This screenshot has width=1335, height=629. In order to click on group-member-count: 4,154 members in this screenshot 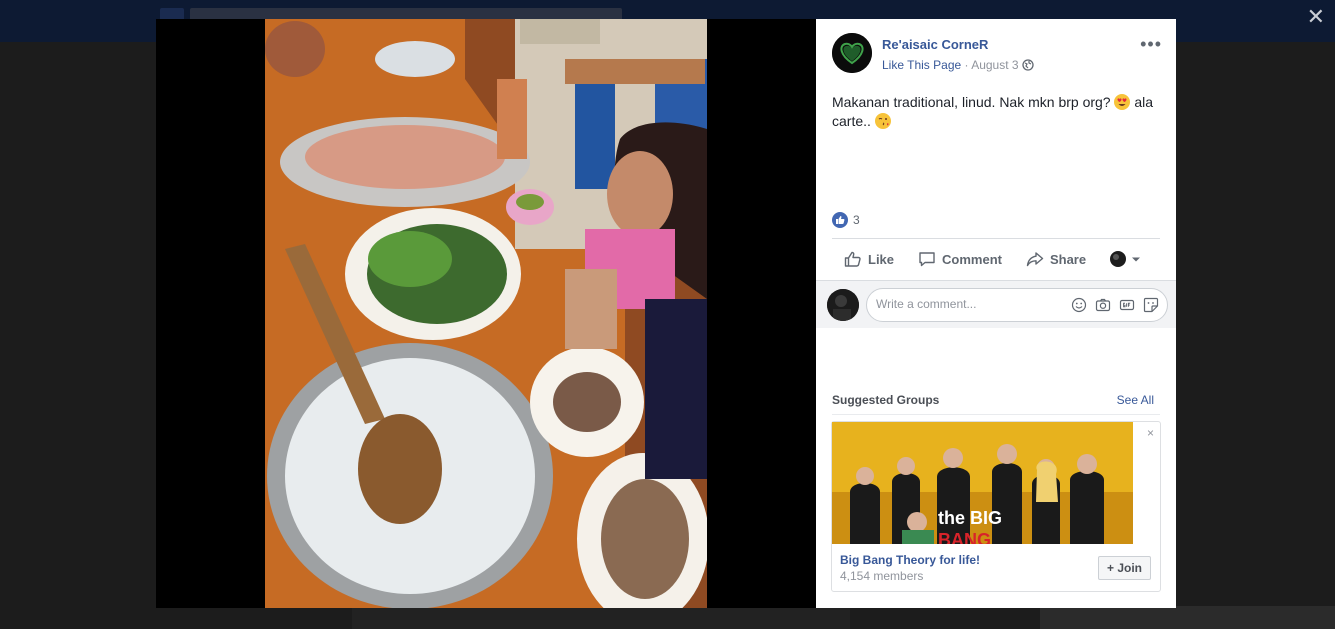, I will do `click(882, 576)`.